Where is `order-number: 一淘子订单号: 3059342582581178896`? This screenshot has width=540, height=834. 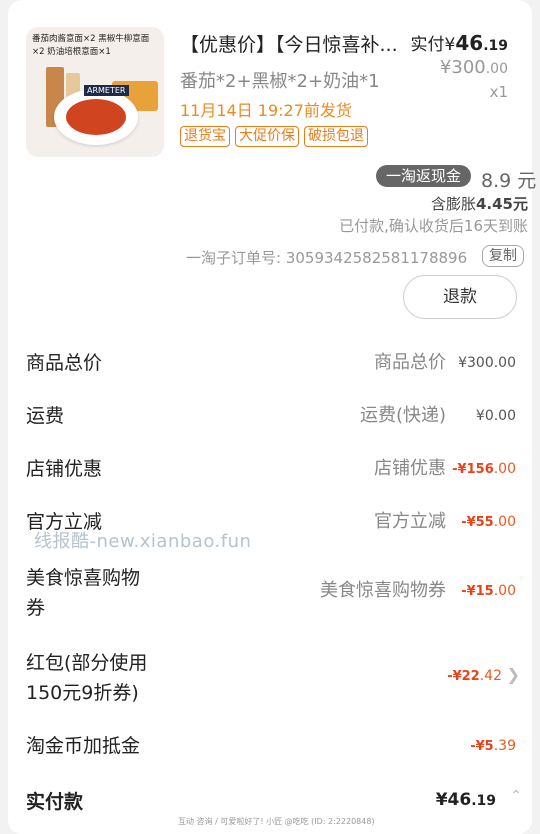 order-number: 一淘子订单号: 3059342582581178896 is located at coordinates (327, 258).